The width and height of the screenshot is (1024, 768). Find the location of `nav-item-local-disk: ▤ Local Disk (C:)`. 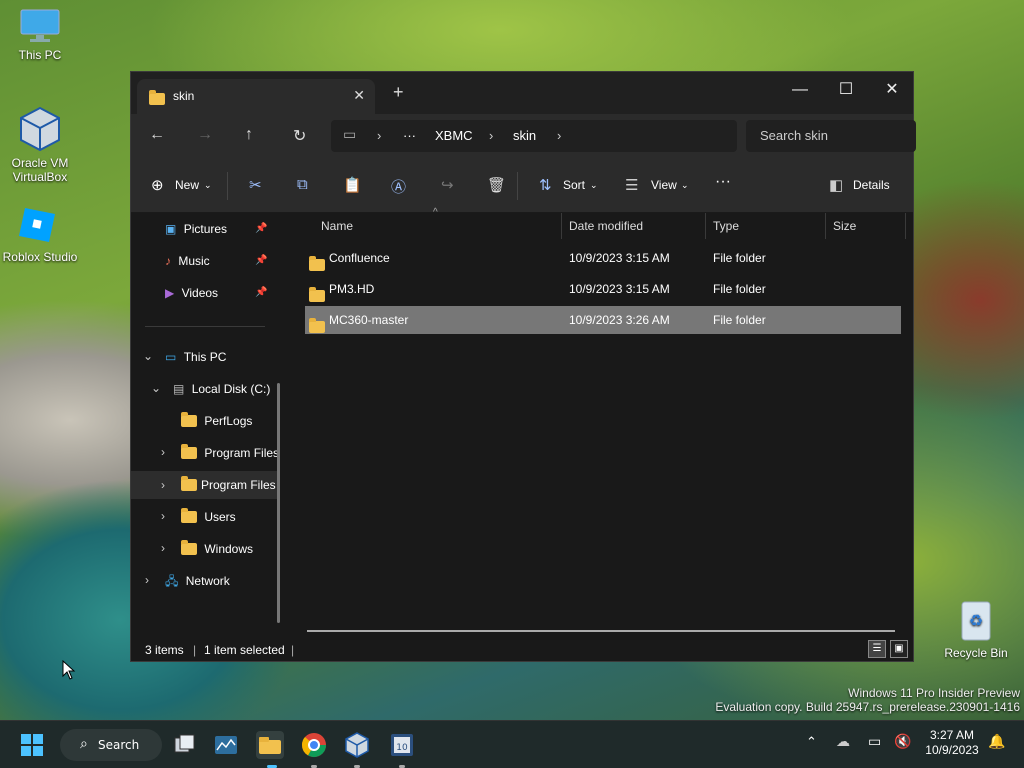

nav-item-local-disk: ▤ Local Disk (C:) is located at coordinates (221, 389).